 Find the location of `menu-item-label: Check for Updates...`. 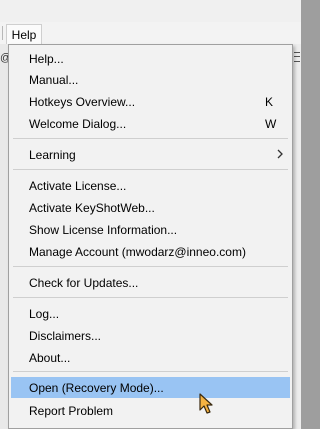

menu-item-label: Check for Updates... is located at coordinates (84, 282).